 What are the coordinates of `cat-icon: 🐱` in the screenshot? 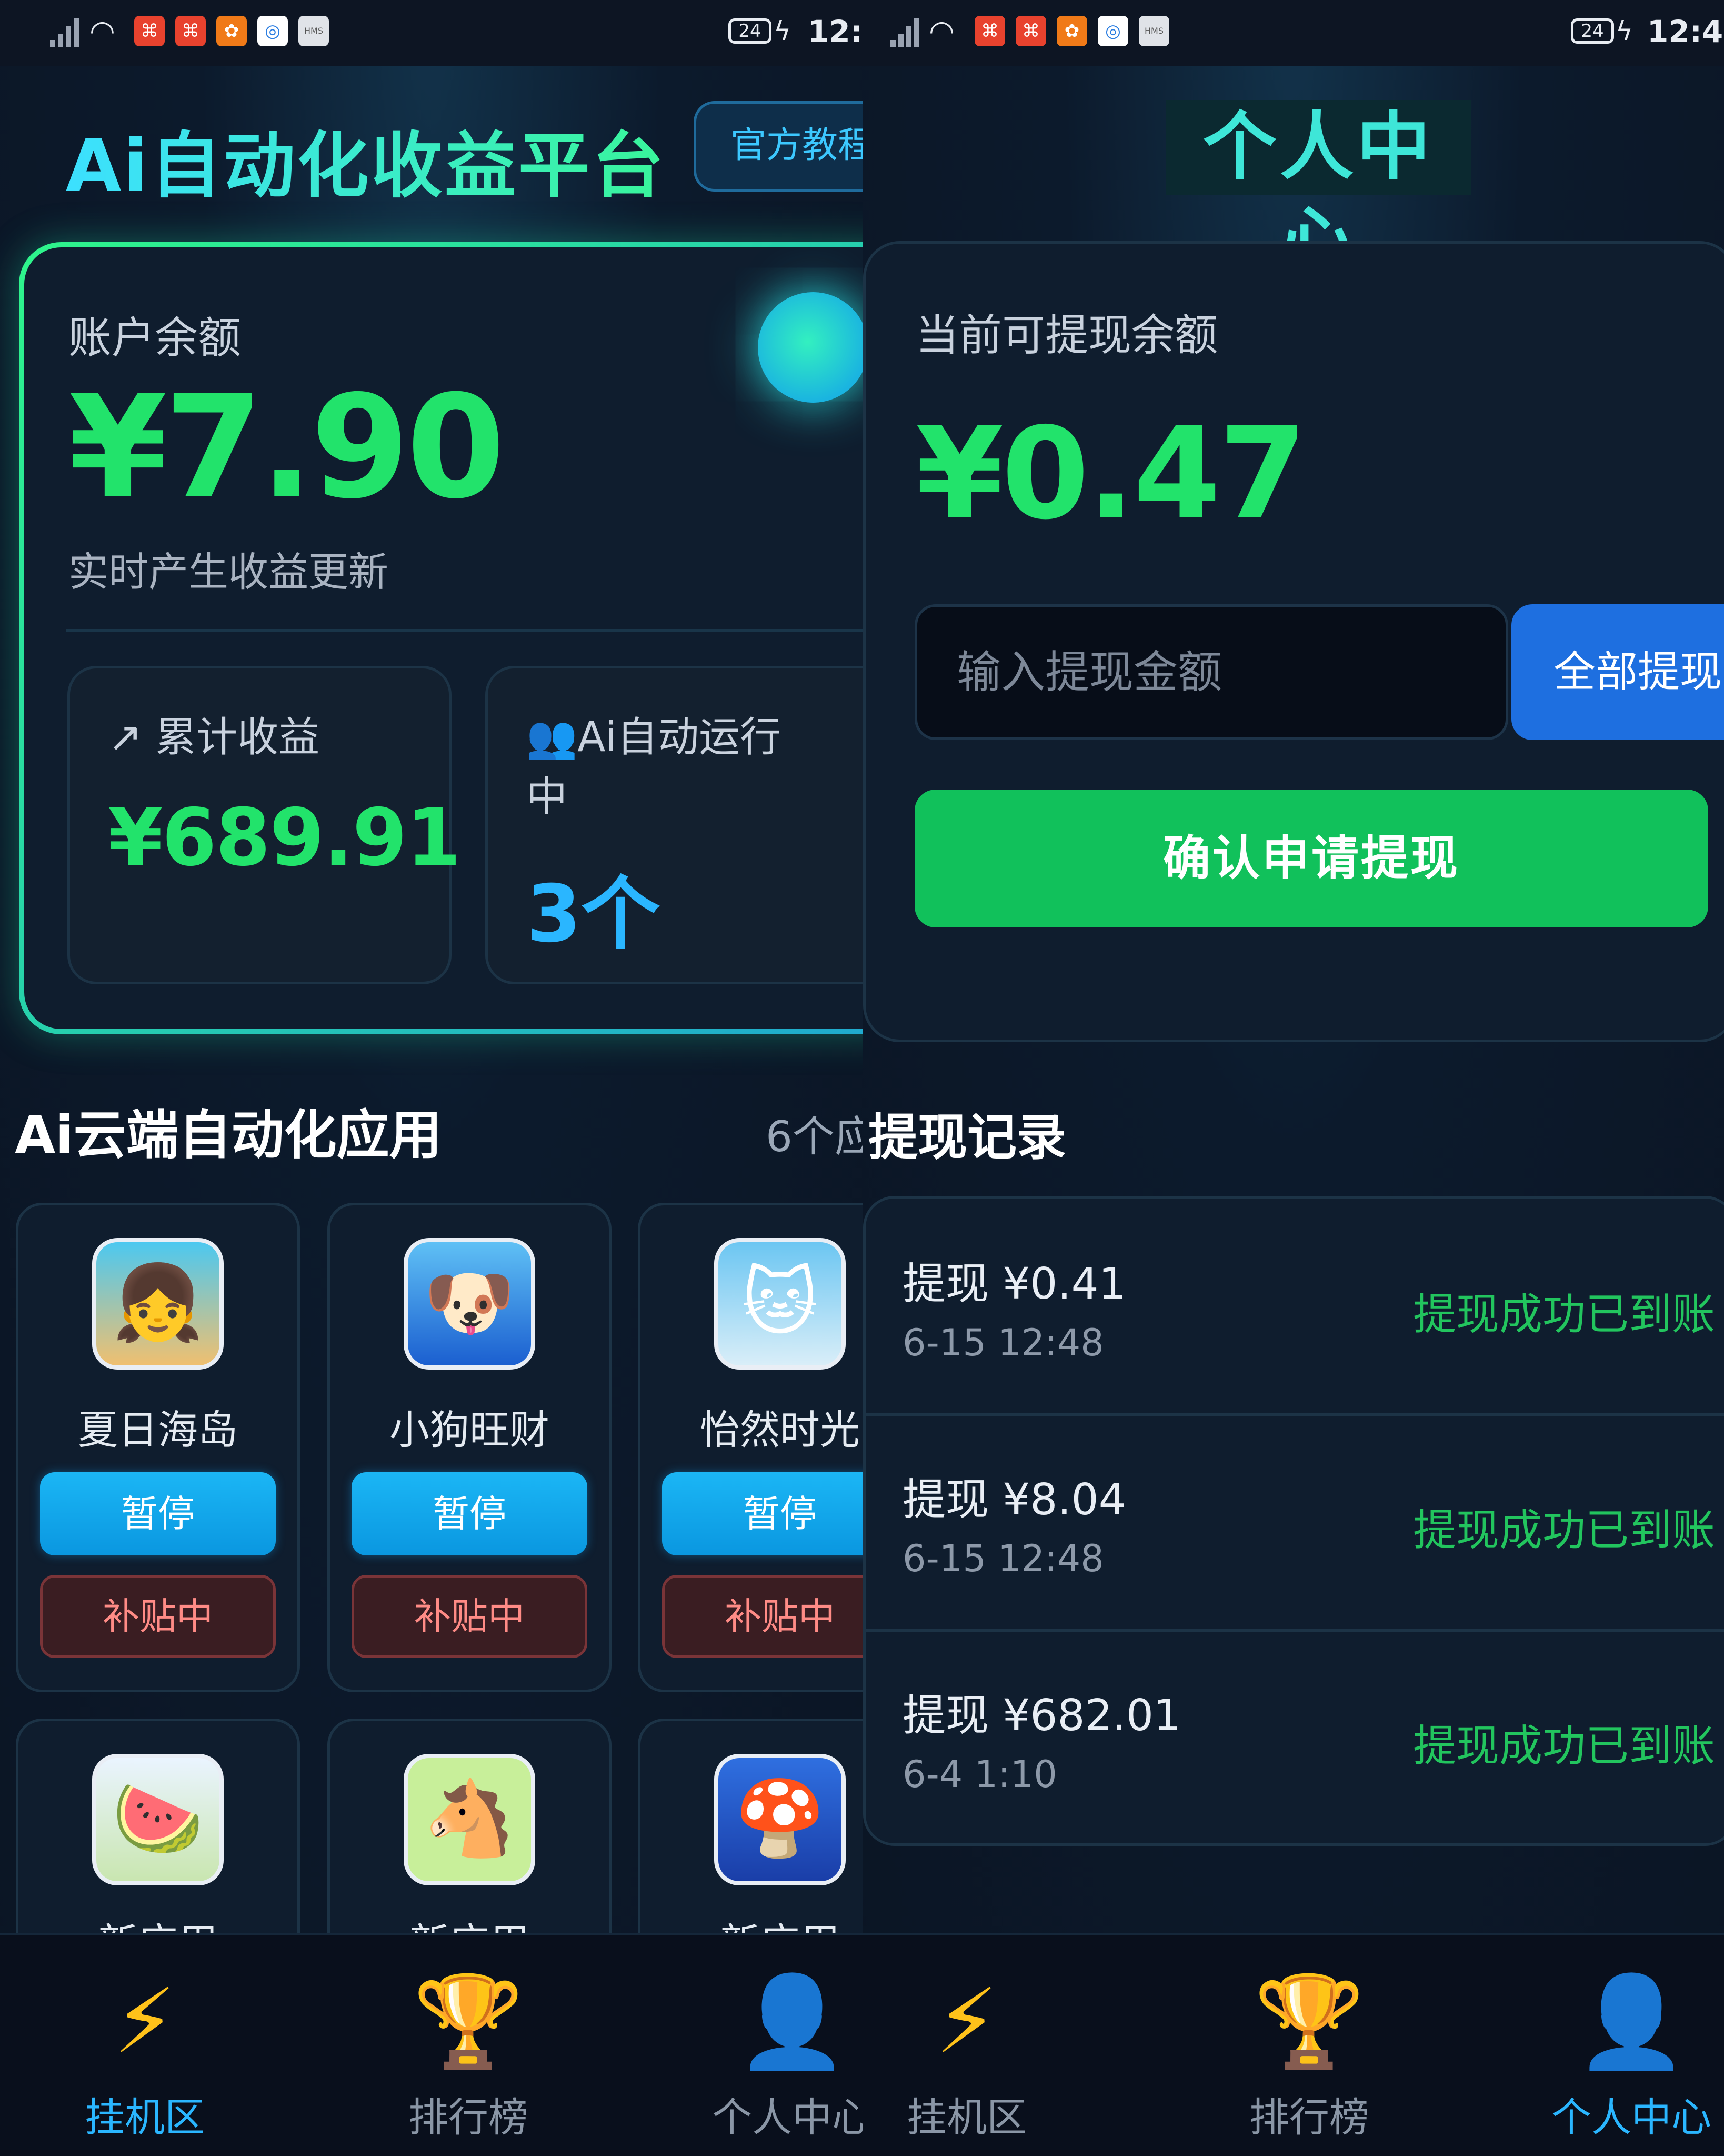 It's located at (780, 1304).